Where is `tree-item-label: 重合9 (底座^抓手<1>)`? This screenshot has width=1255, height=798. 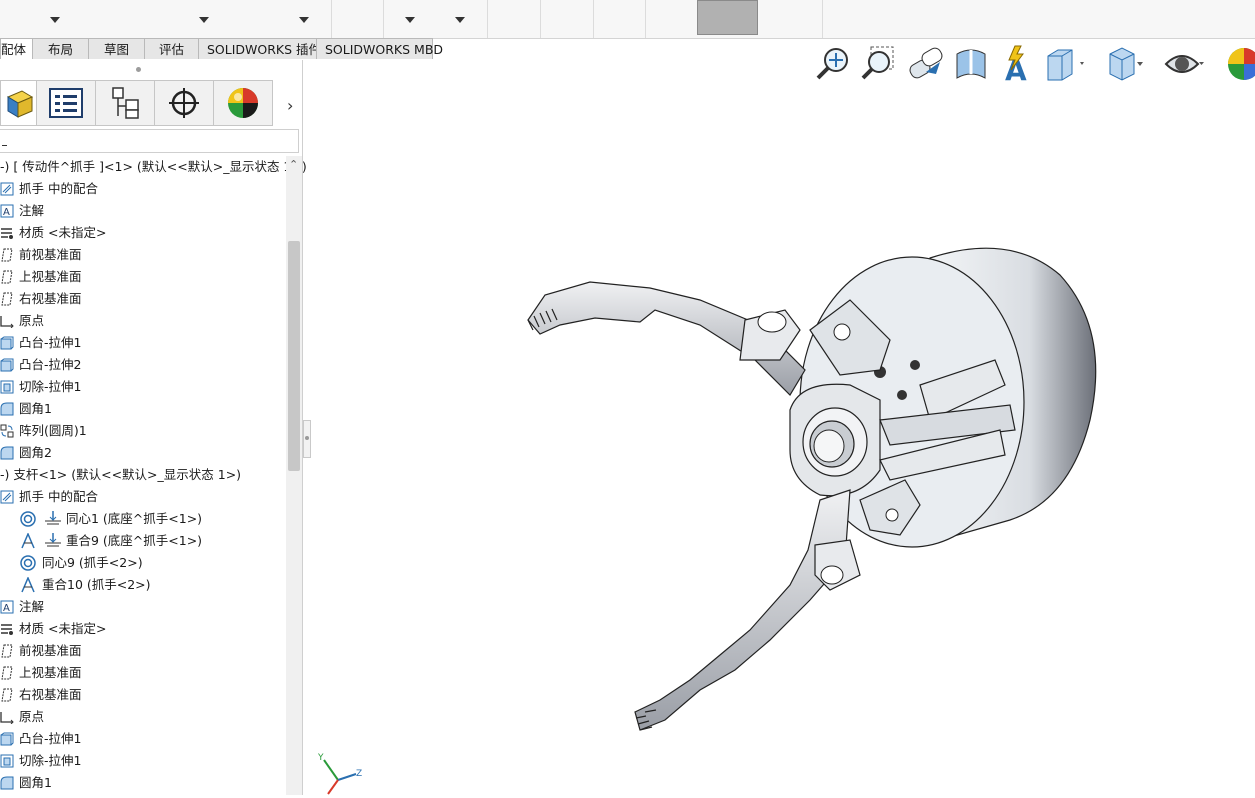
tree-item-label: 重合9 (底座^抓手<1>) is located at coordinates (134, 540).